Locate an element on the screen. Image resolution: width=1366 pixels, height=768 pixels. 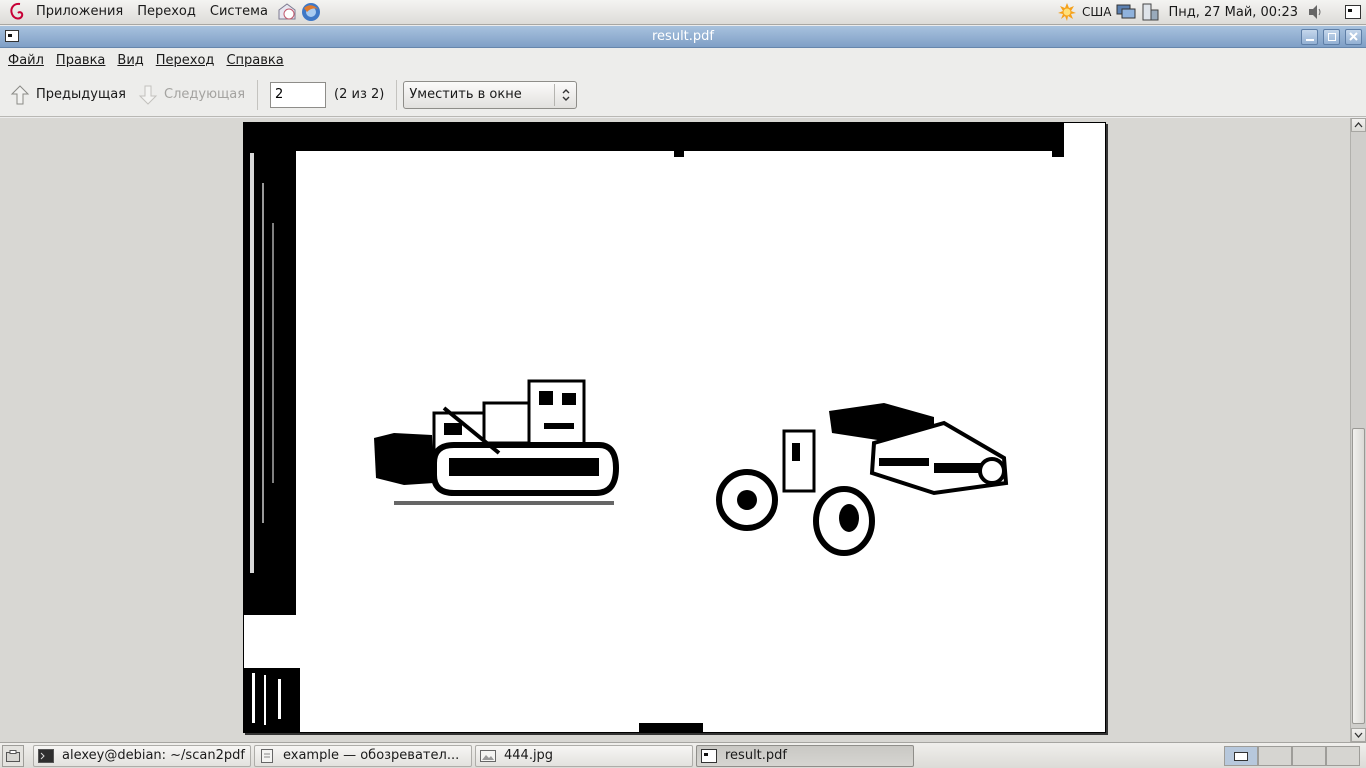
file-browser-icon is located at coordinates (267, 755).